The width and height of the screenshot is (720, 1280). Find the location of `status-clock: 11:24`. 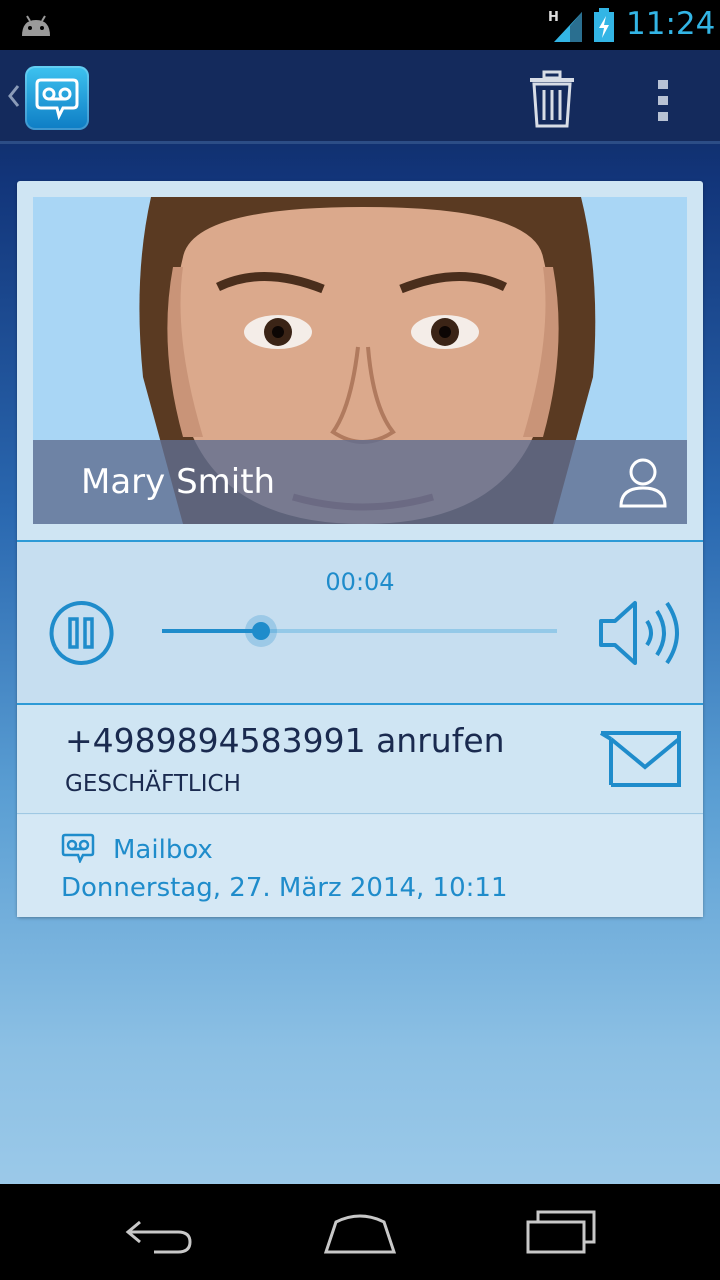

status-clock: 11:24 is located at coordinates (671, 24).